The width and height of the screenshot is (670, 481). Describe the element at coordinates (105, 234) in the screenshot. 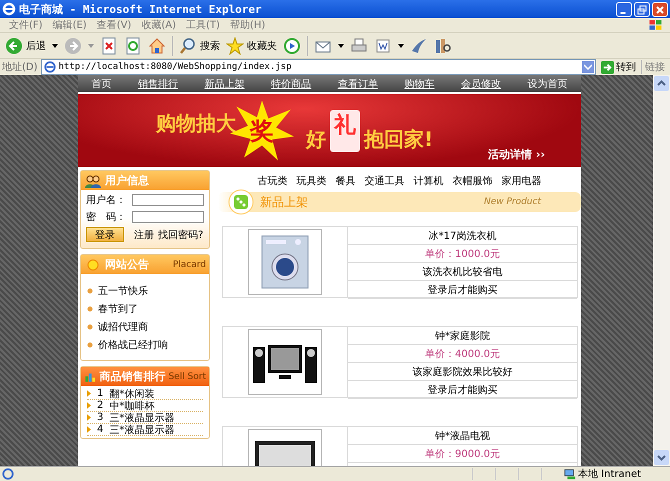

I see `login-button: 登录` at that location.